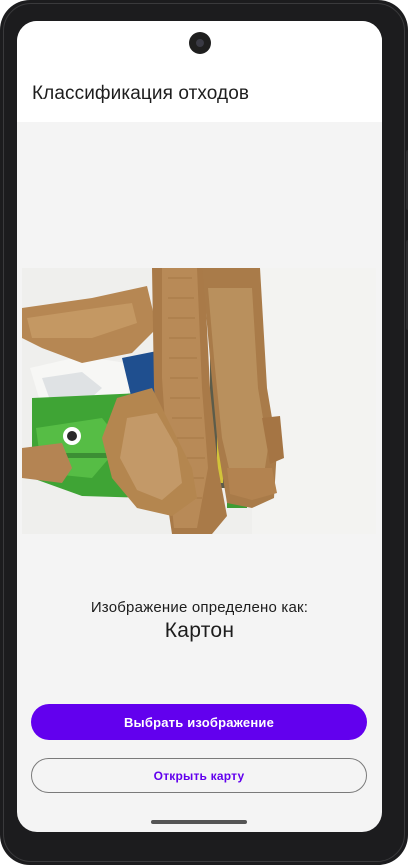  Describe the element at coordinates (199, 71) in the screenshot. I see `app-bar: Классификация отходов` at that location.